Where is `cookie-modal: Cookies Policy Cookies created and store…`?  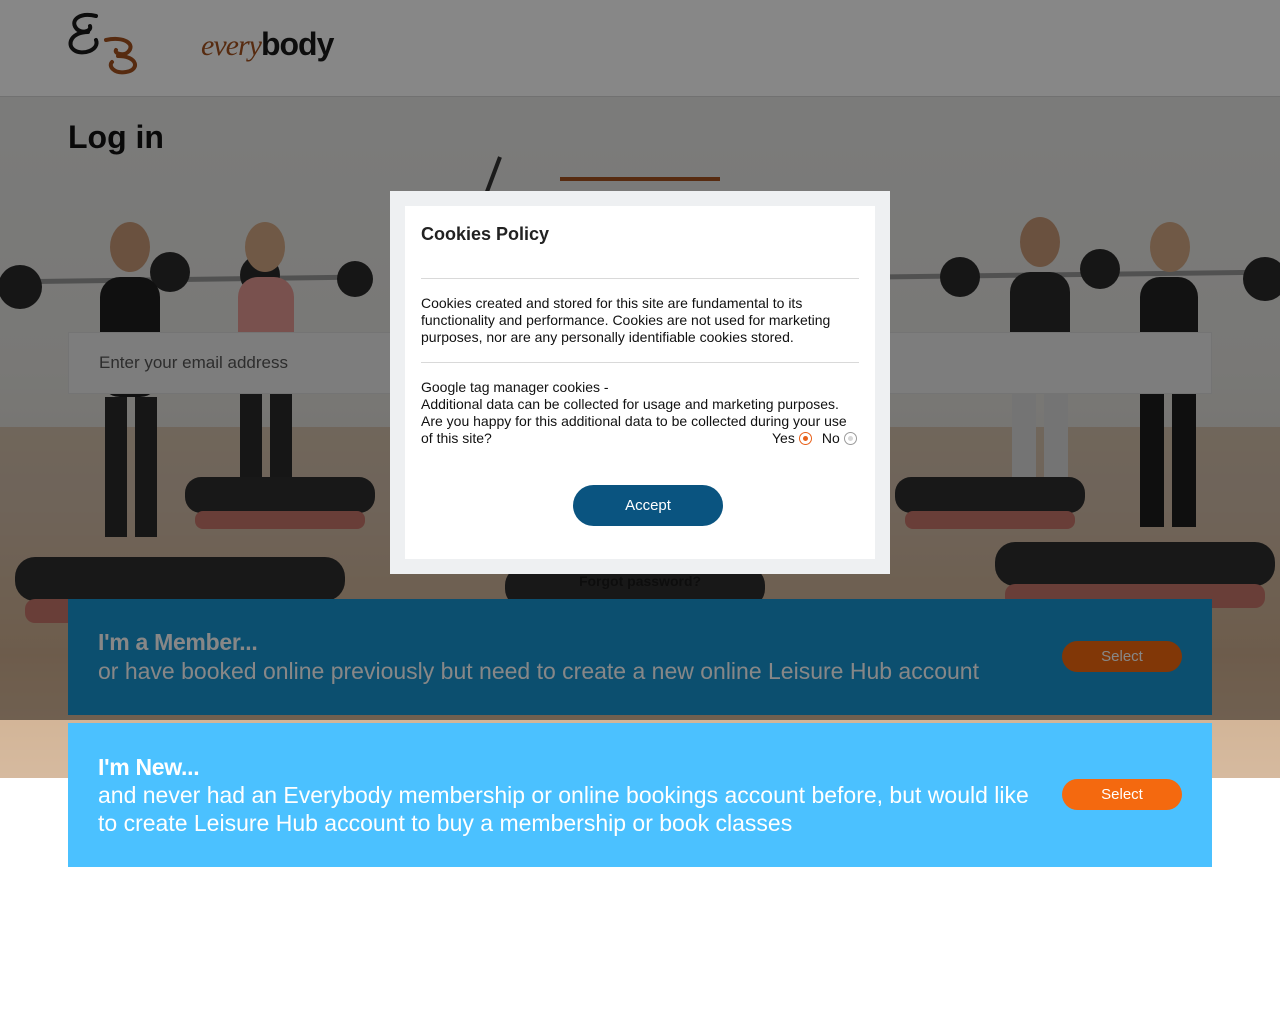 cookie-modal: Cookies Policy Cookies created and store… is located at coordinates (640, 382).